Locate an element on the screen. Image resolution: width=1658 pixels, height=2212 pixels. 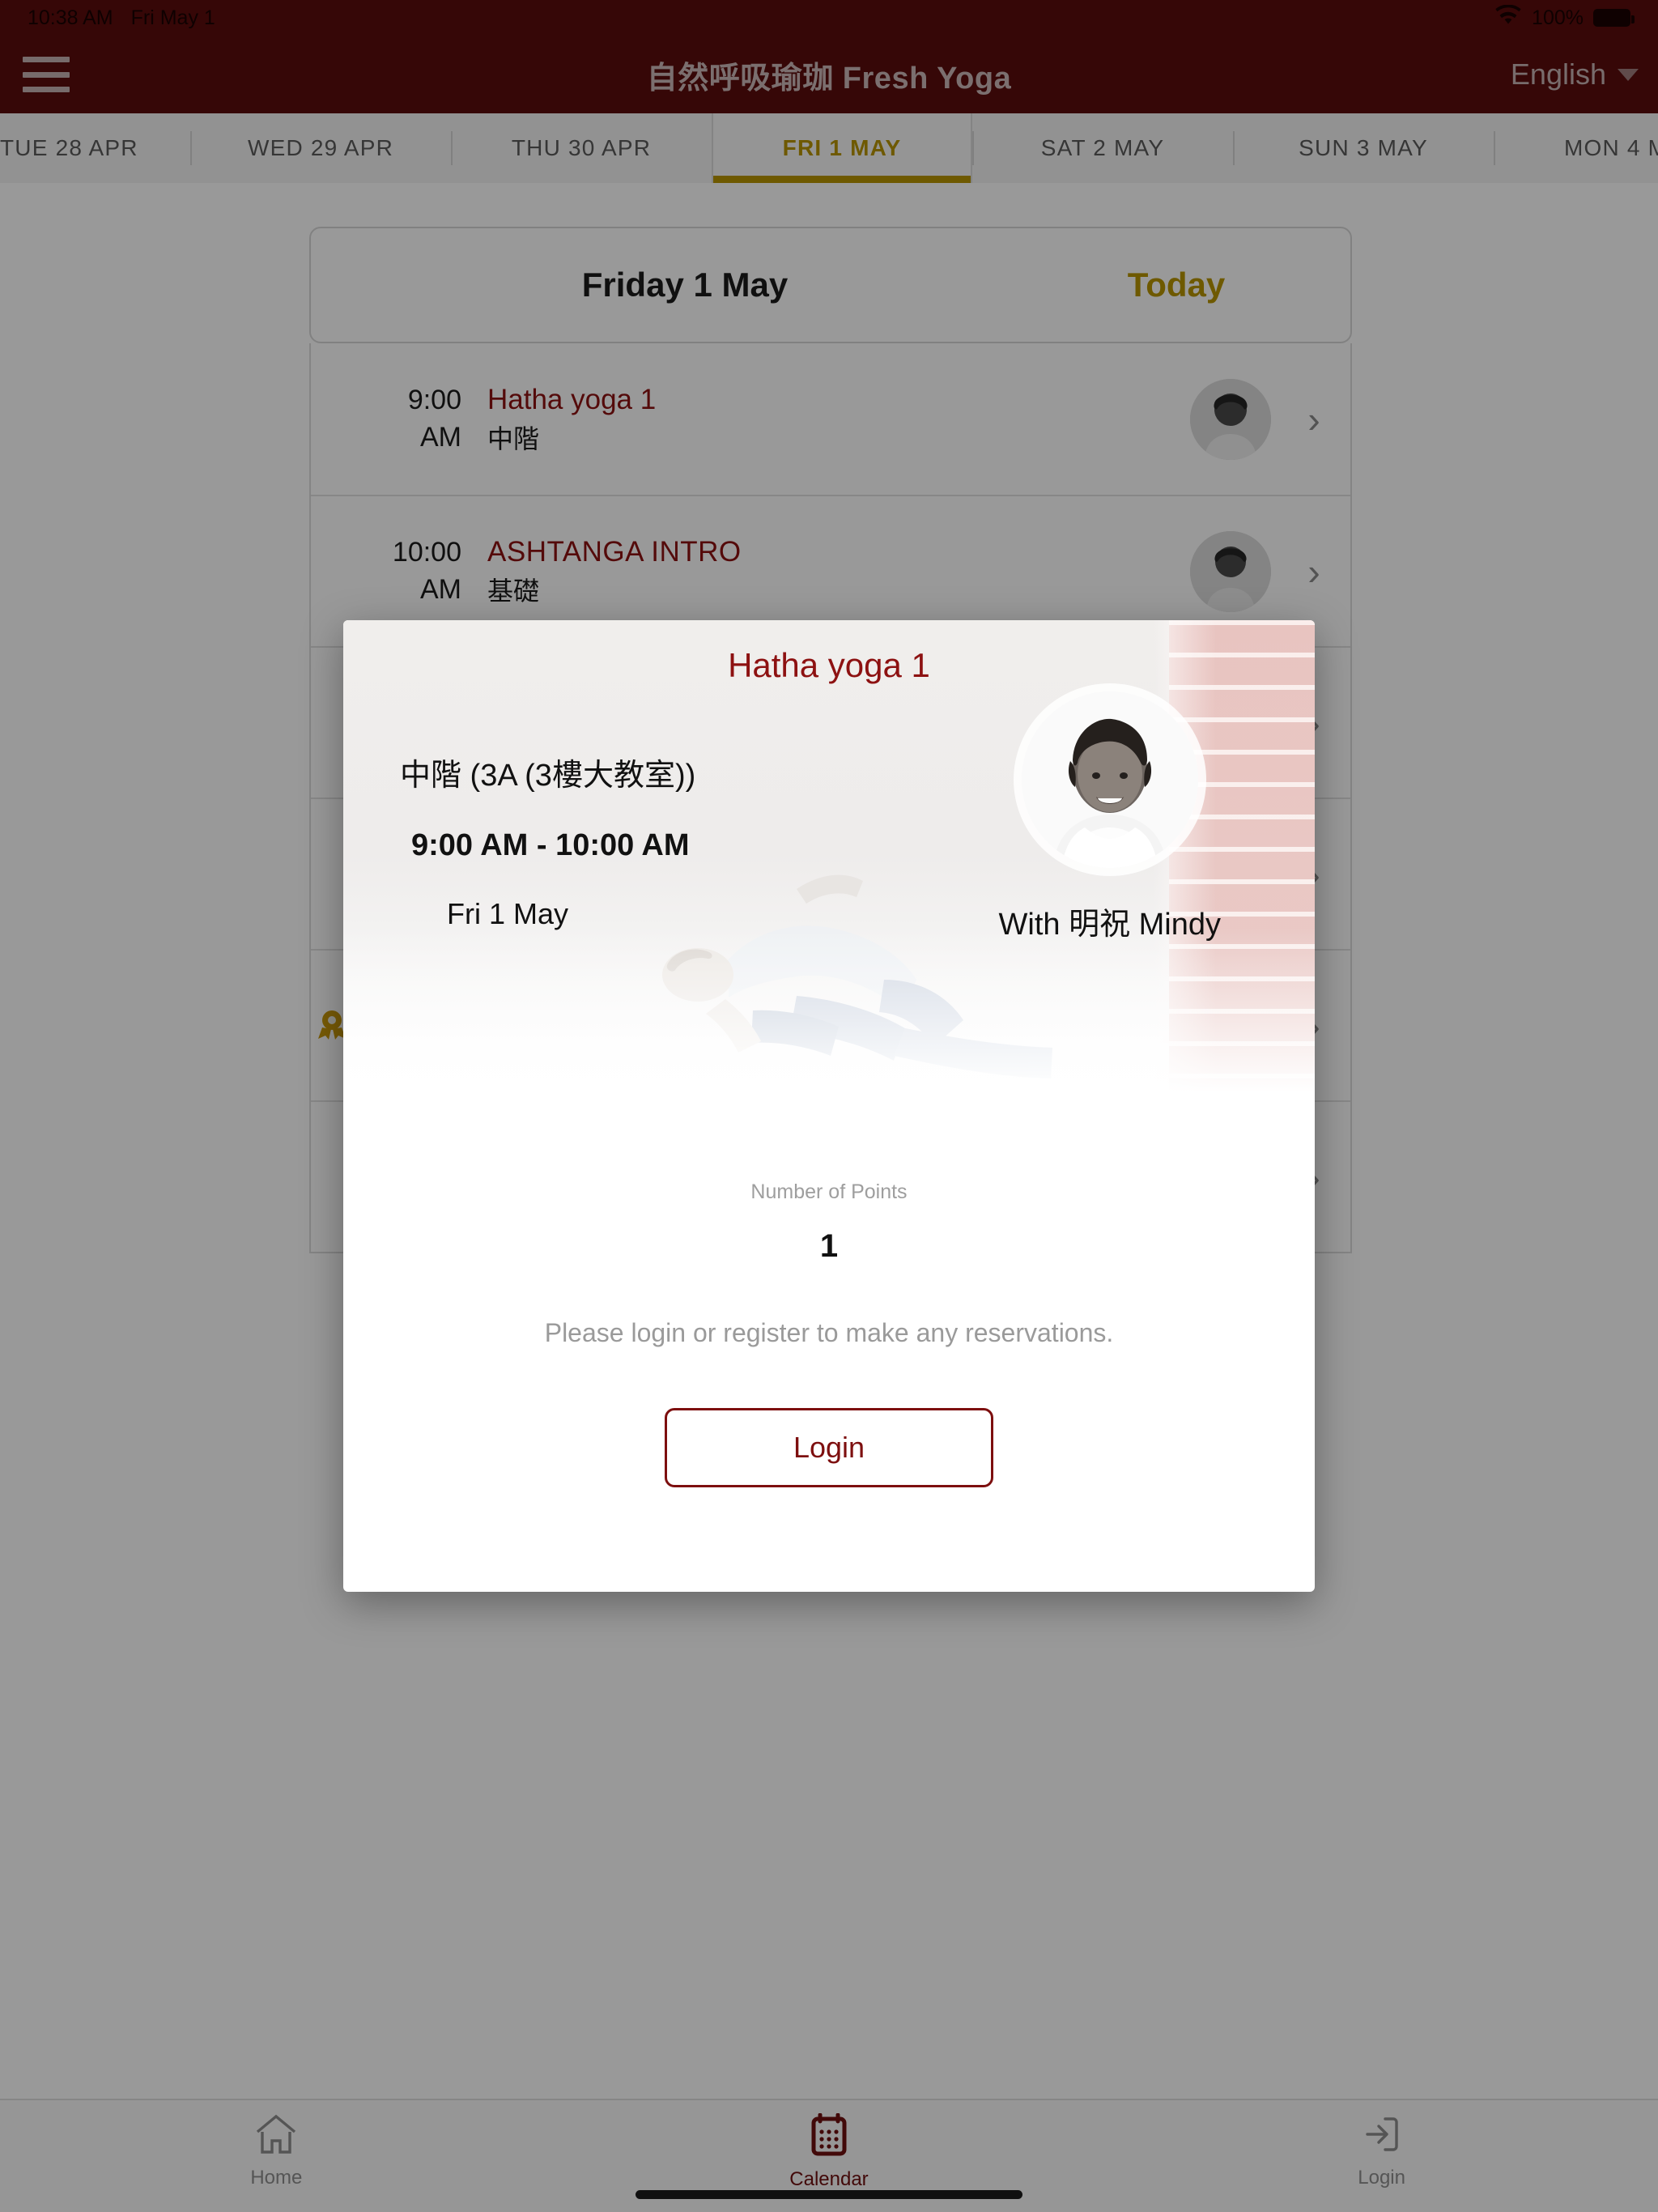
instructor-block: With 明祝 Mindy is located at coordinates (1110, 817).